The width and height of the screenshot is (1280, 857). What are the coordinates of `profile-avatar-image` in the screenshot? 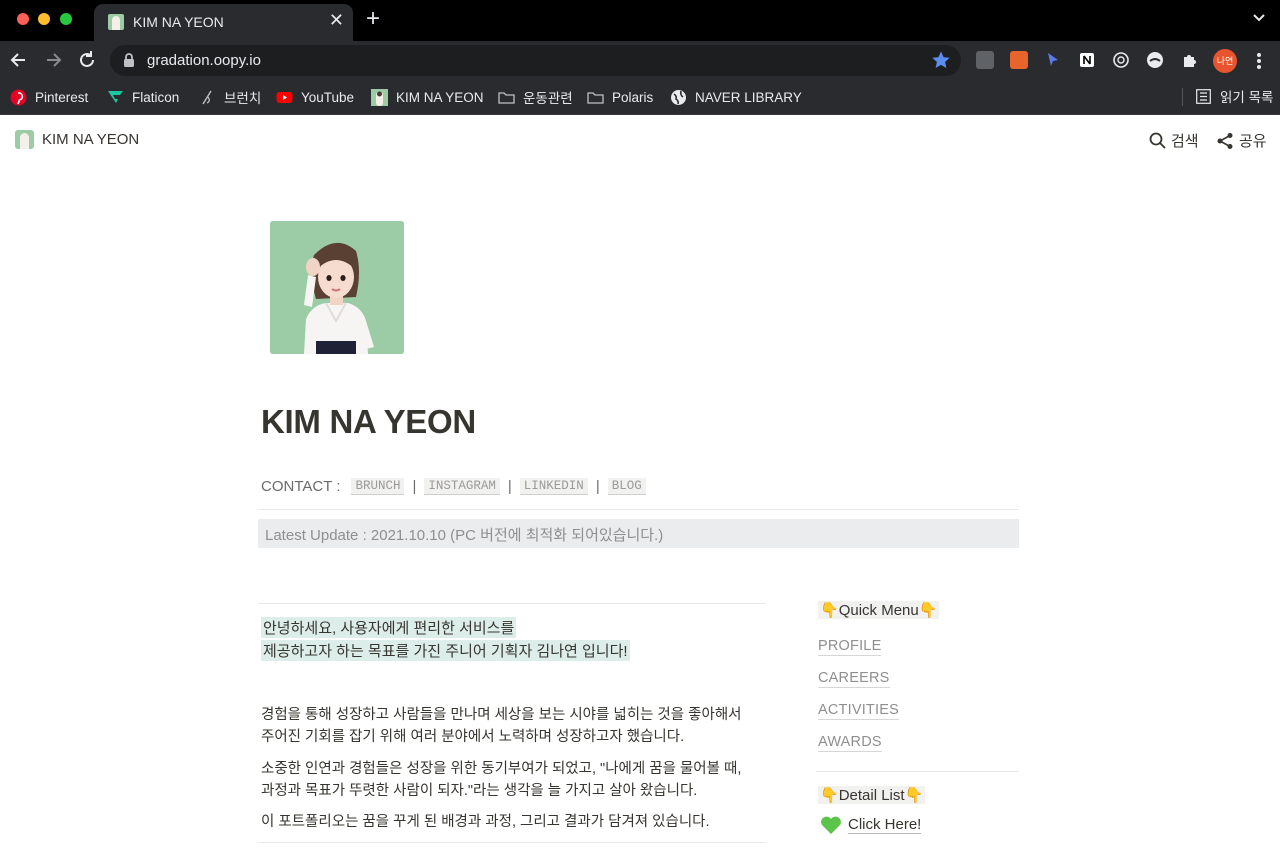 It's located at (337, 287).